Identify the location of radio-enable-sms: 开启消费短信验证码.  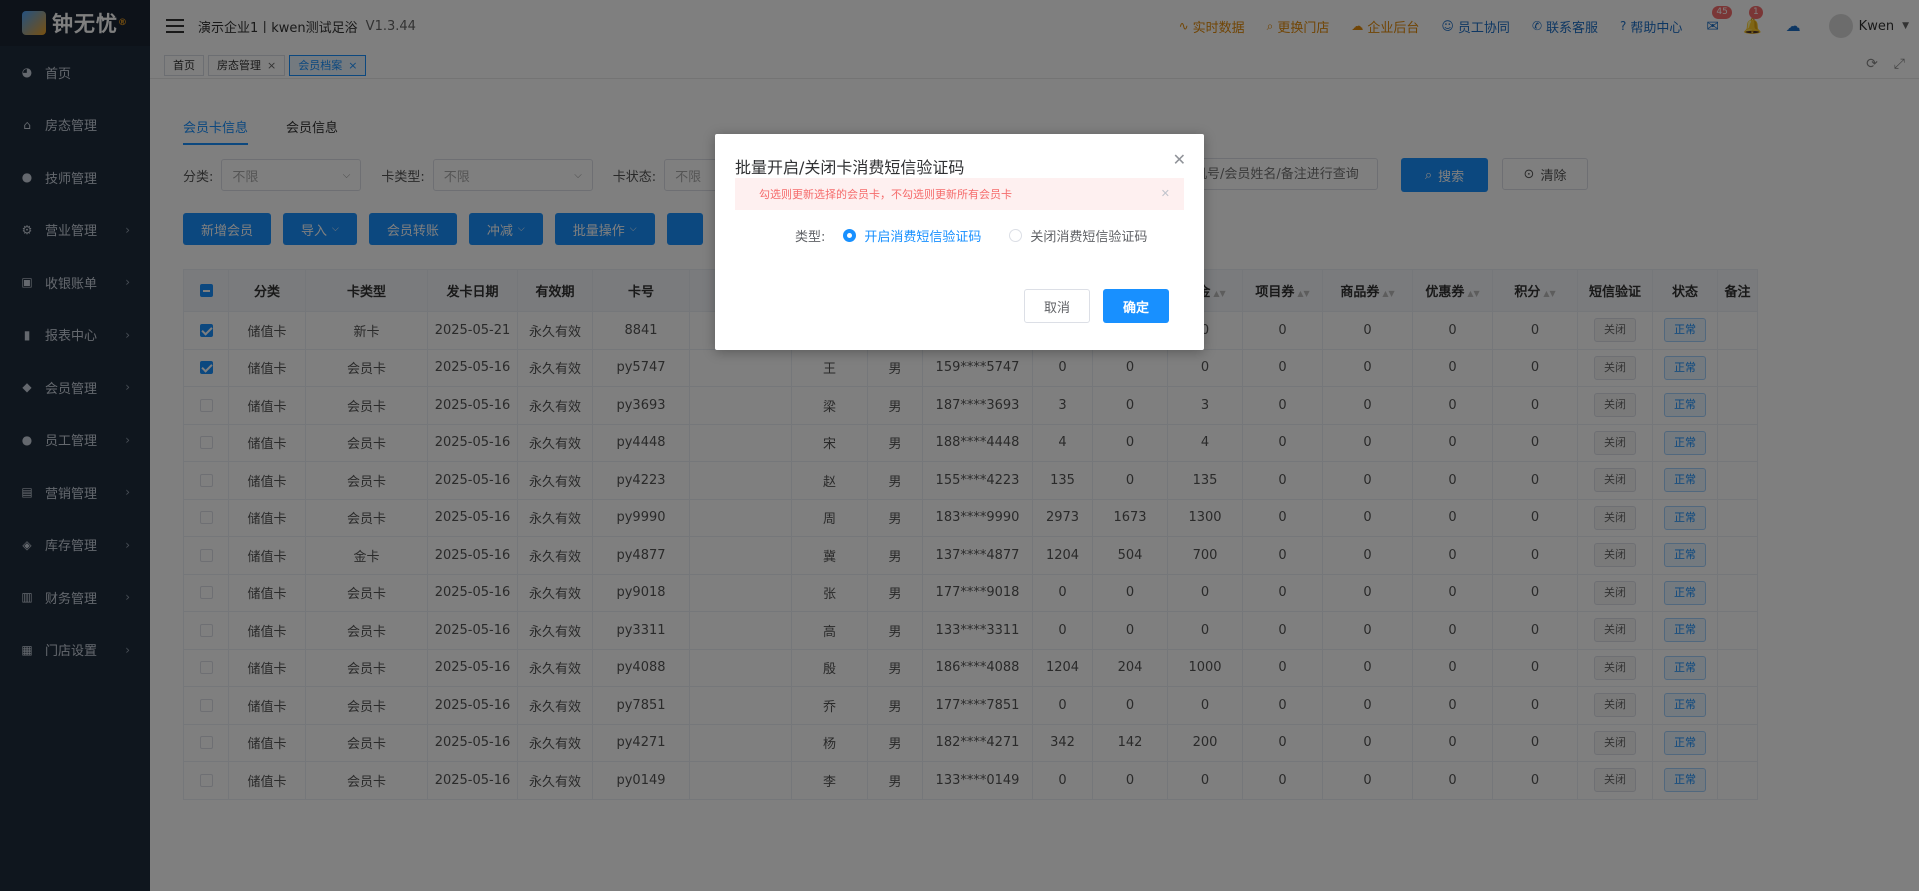
(912, 235).